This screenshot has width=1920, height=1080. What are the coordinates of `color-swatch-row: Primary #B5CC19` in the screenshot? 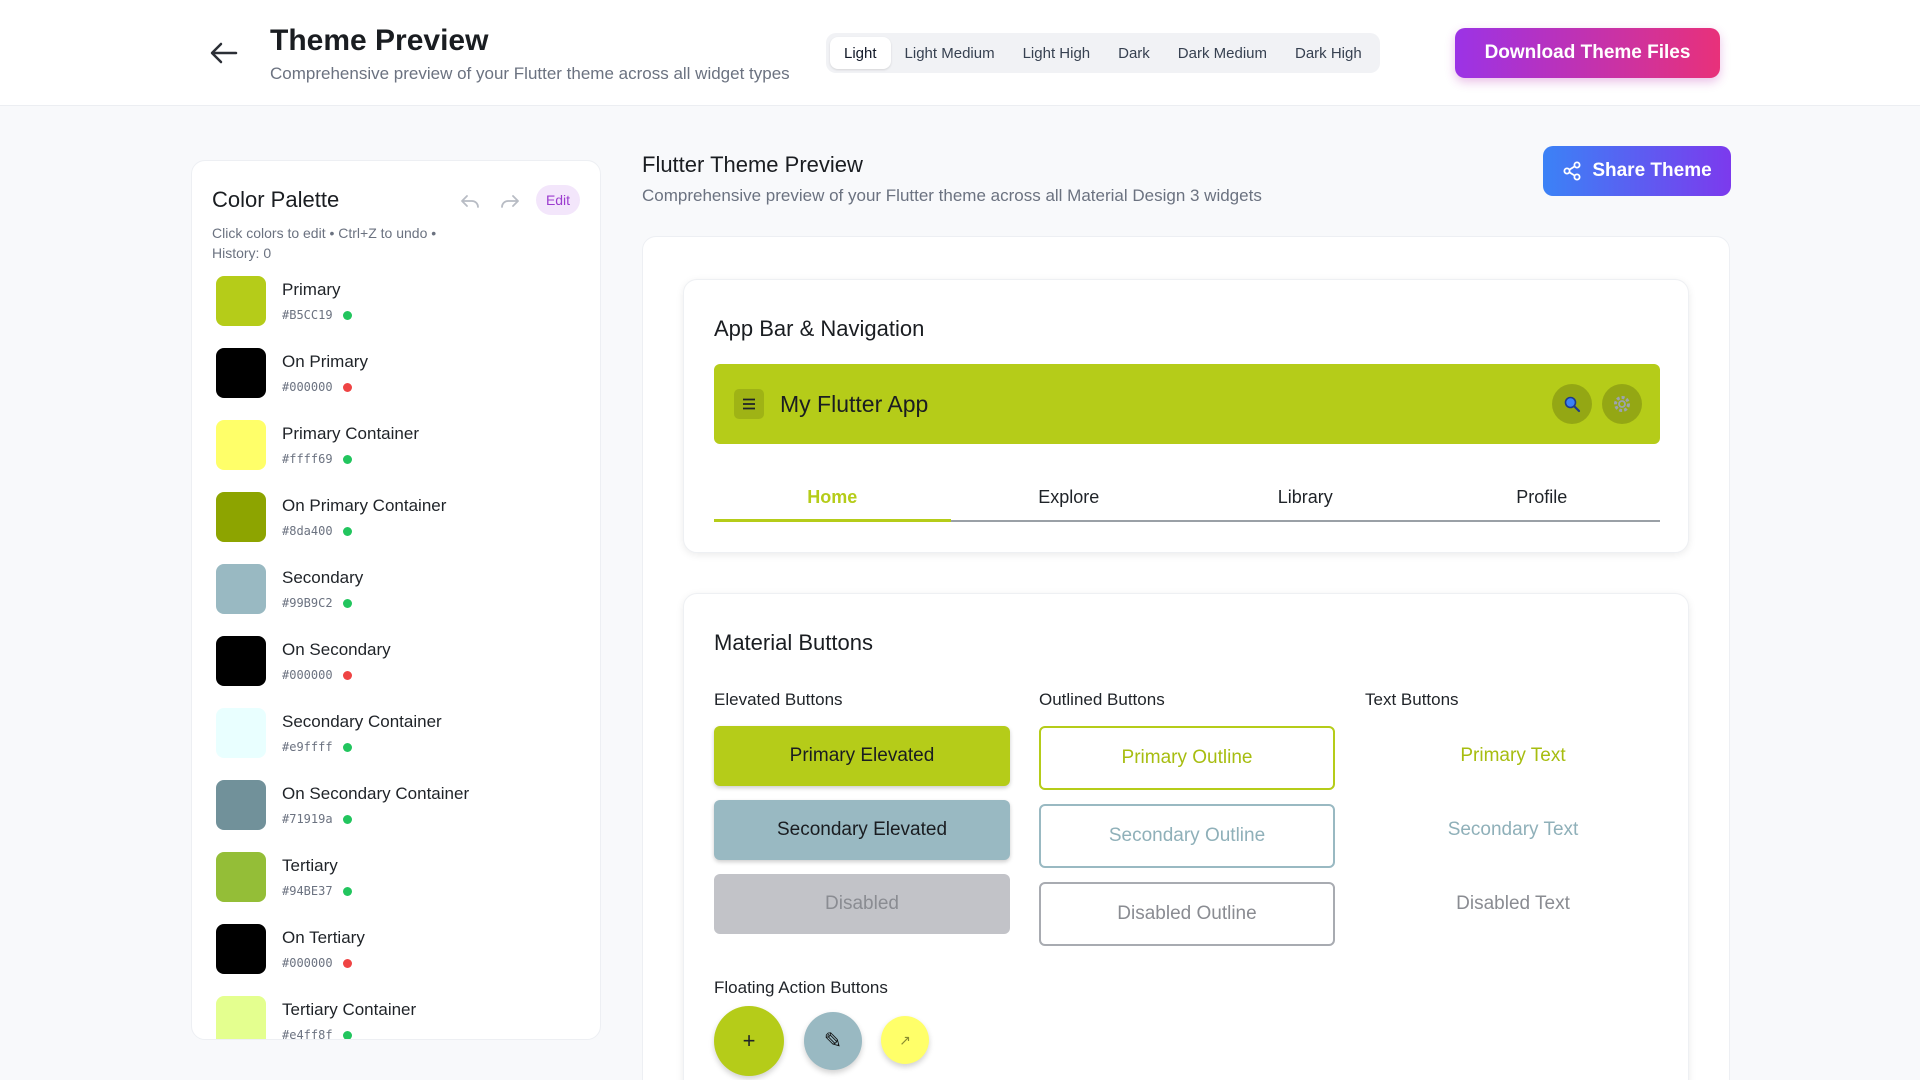 It's located at (401, 312).